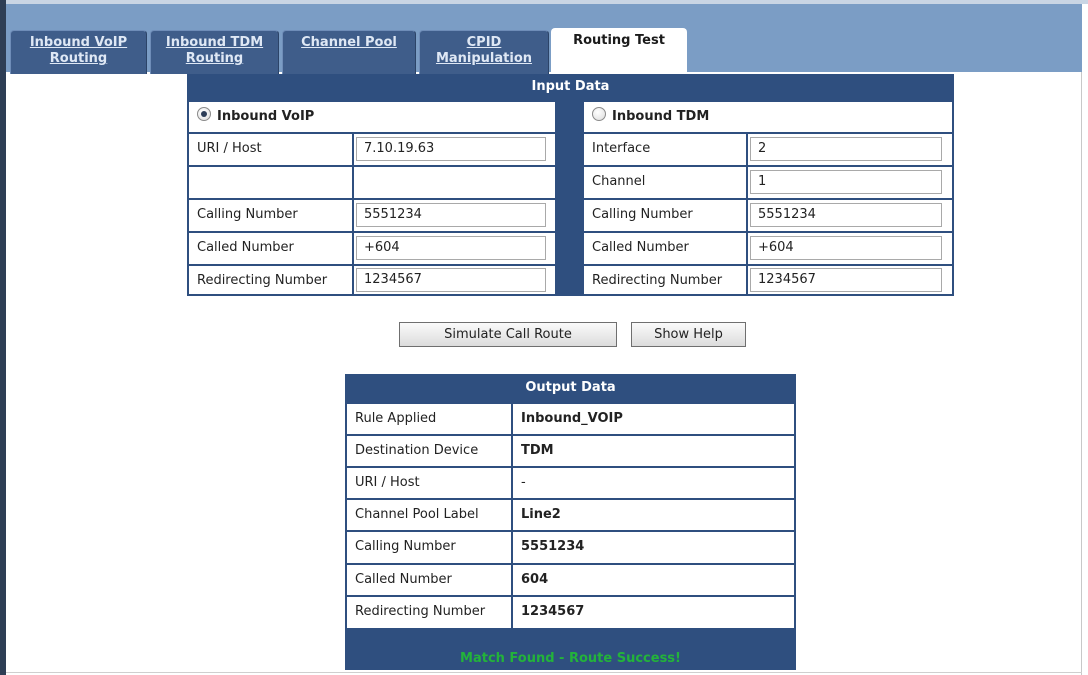 This screenshot has width=1088, height=675. I want to click on route-status-message: Match Found - Route Success!, so click(570, 658).